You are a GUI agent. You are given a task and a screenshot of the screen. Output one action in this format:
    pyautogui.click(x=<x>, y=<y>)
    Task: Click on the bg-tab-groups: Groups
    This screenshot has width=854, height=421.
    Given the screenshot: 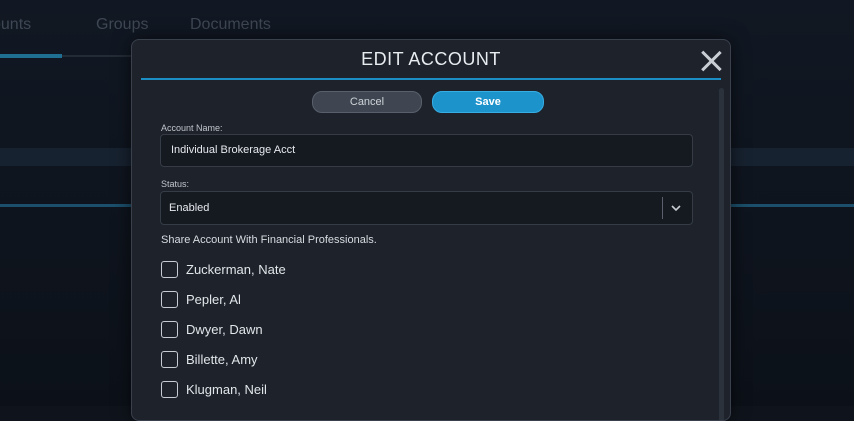 What is the action you would take?
    pyautogui.click(x=122, y=25)
    